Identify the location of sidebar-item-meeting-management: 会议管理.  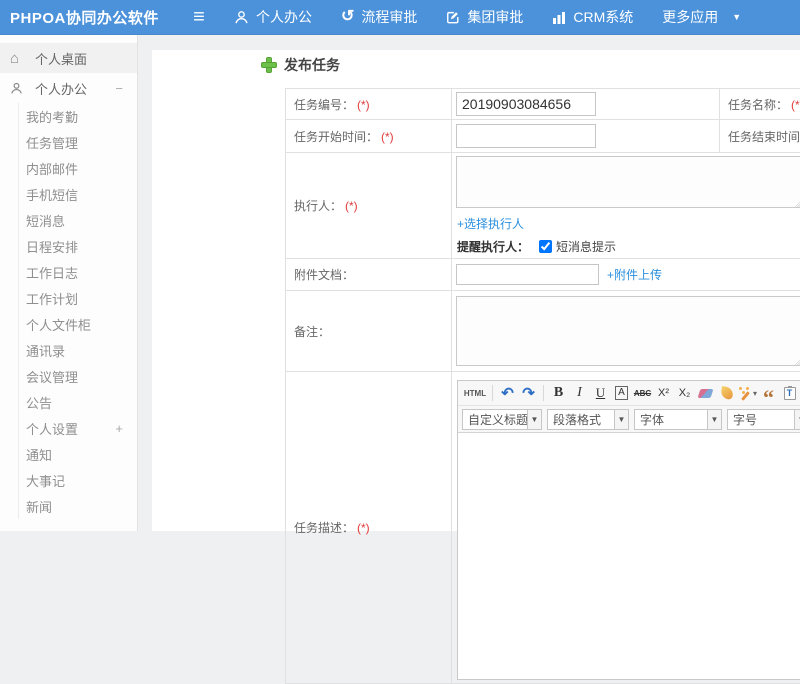
(78, 376).